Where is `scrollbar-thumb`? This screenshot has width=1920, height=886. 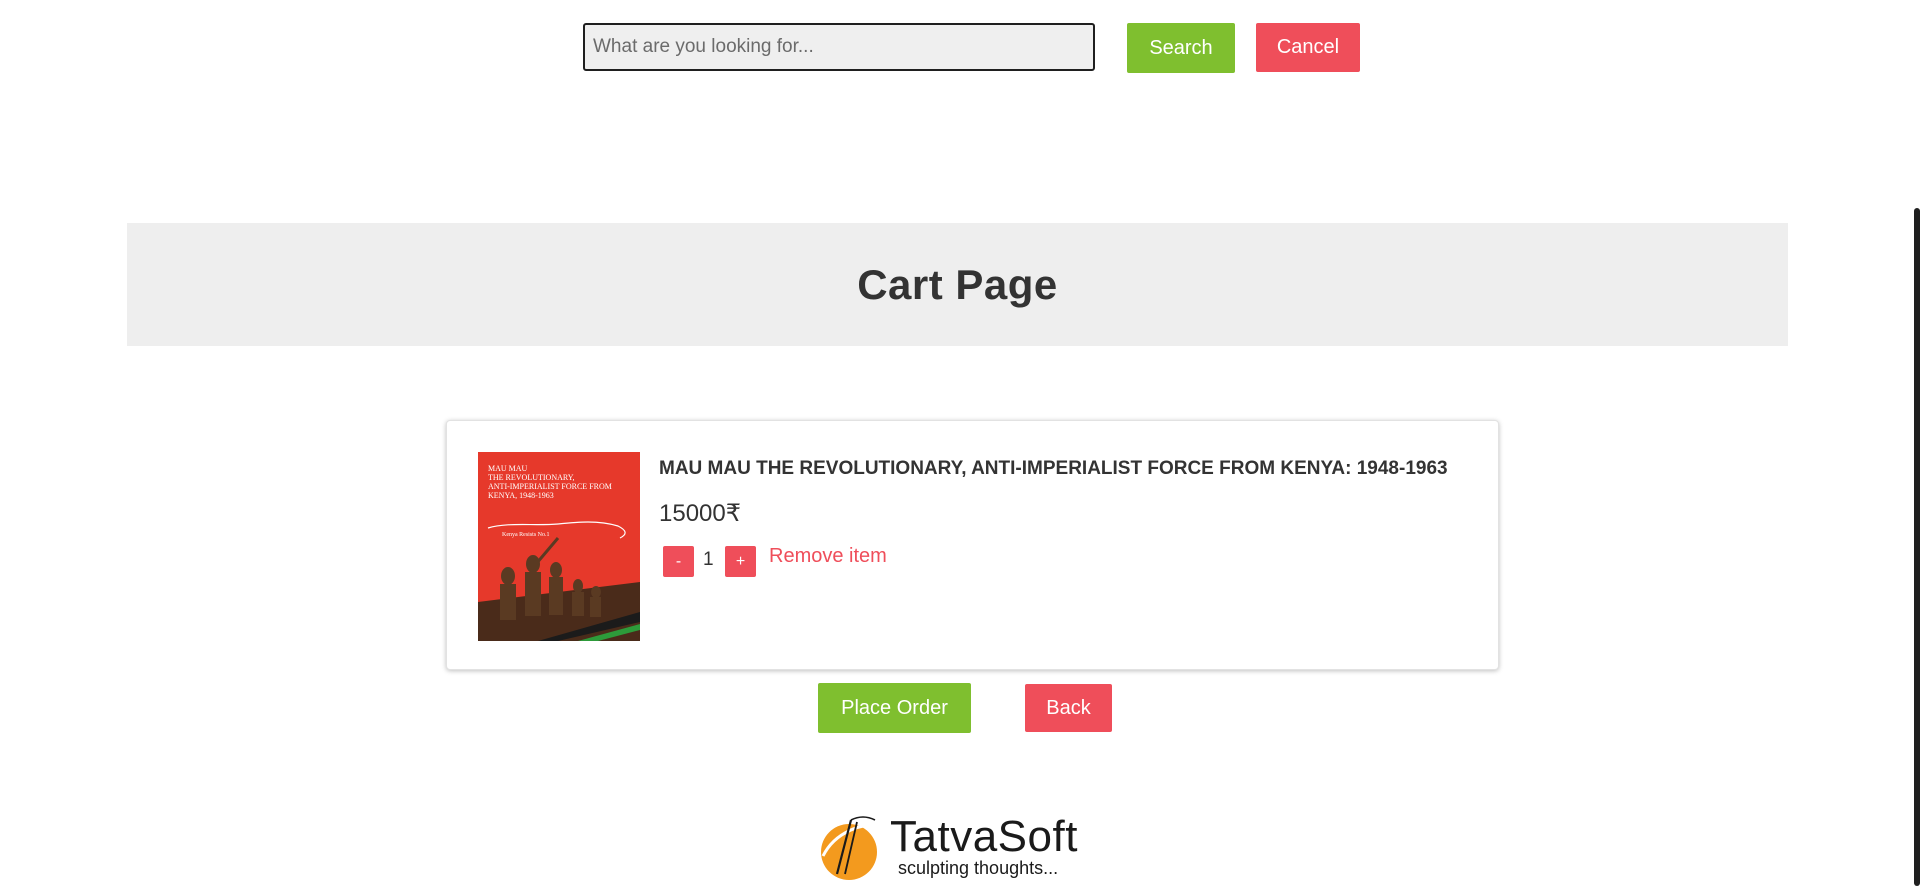 scrollbar-thumb is located at coordinates (1917, 547).